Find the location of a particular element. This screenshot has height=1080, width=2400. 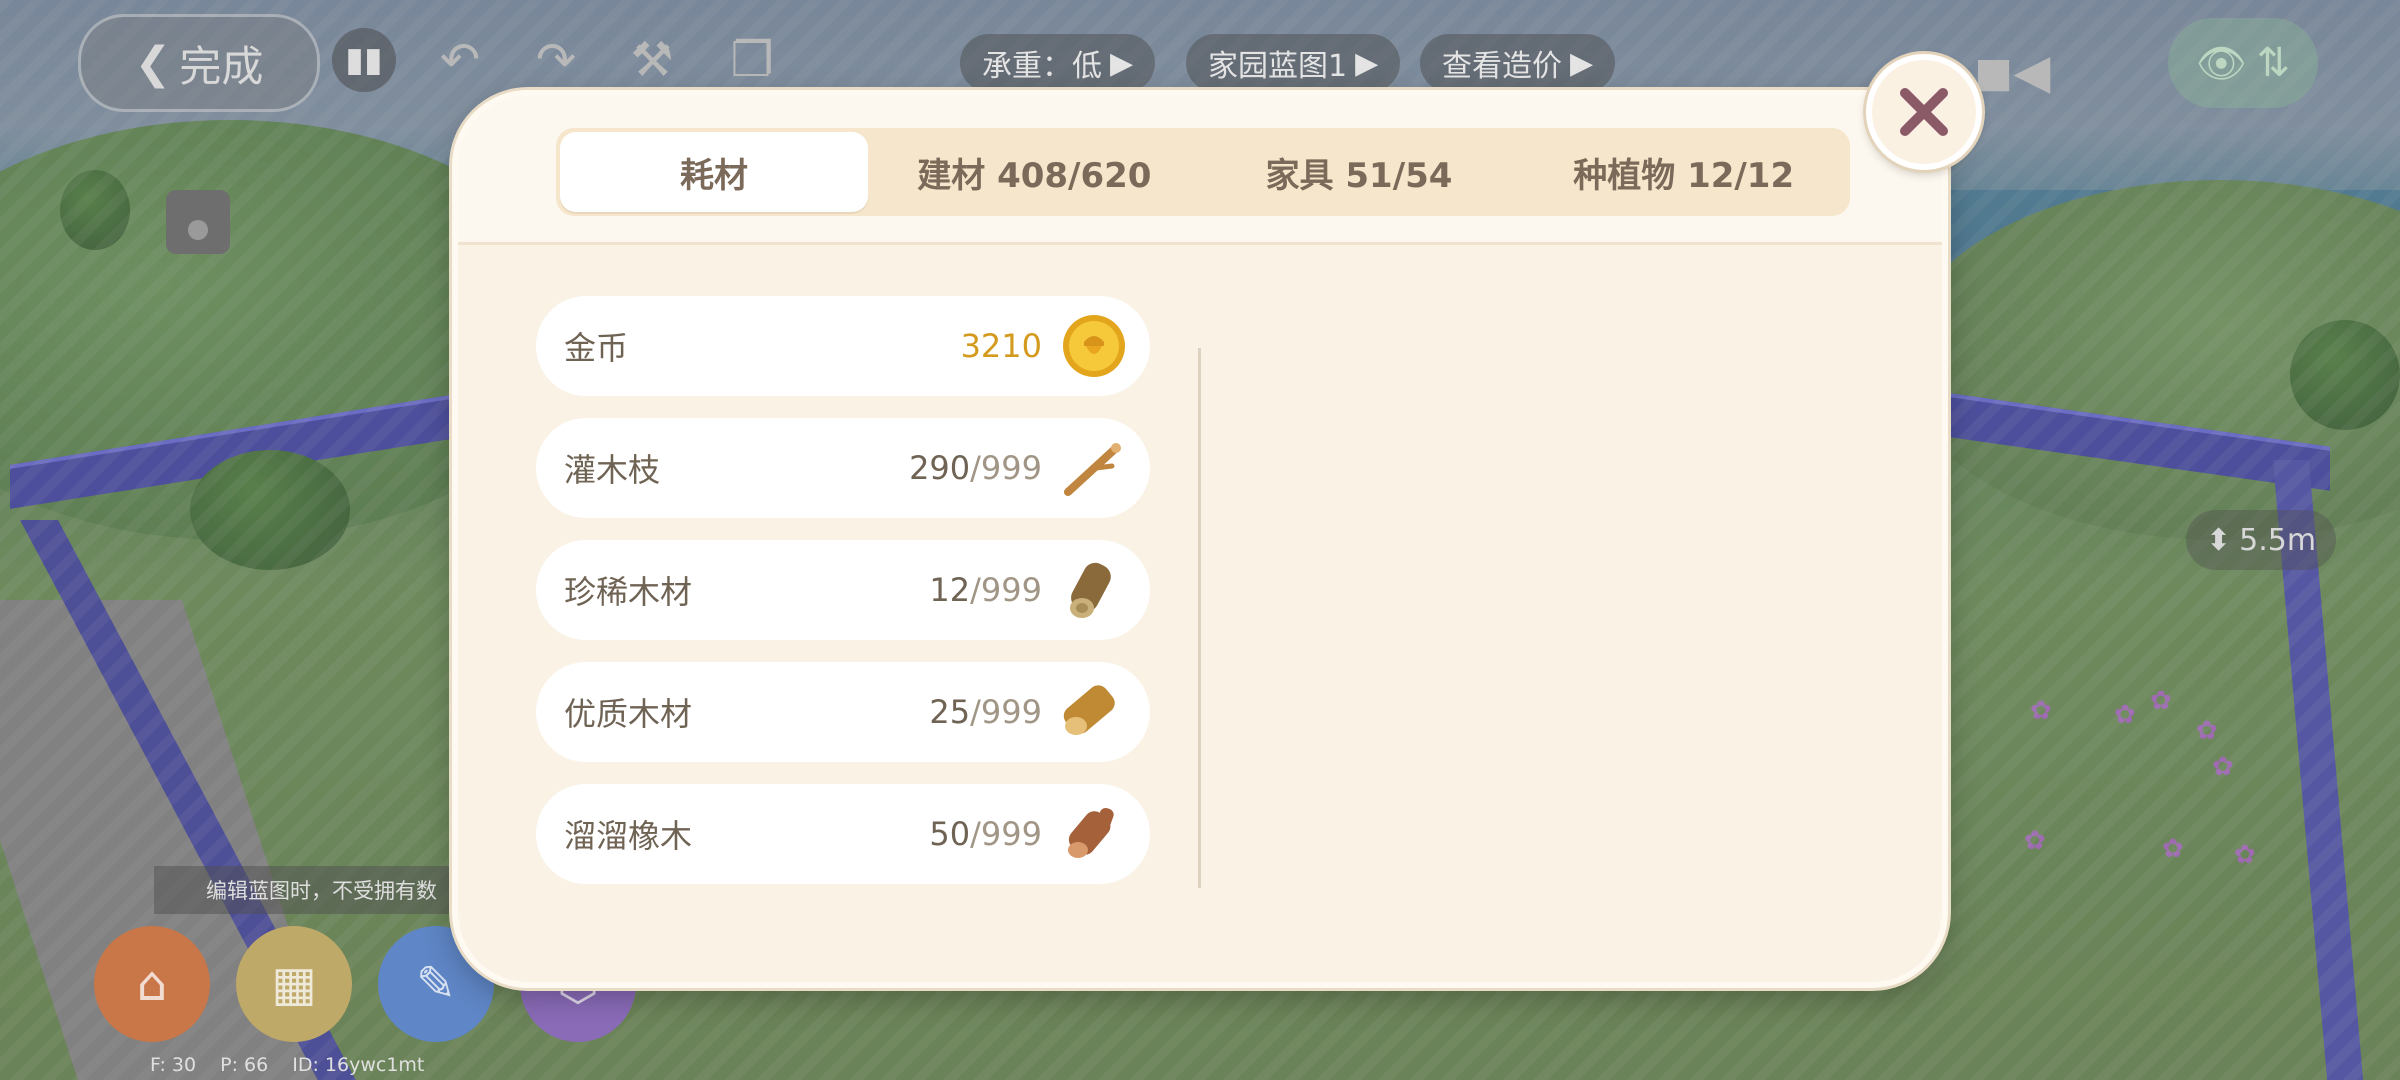

view-cost-button: 查看造价 ▶ is located at coordinates (1518, 63).